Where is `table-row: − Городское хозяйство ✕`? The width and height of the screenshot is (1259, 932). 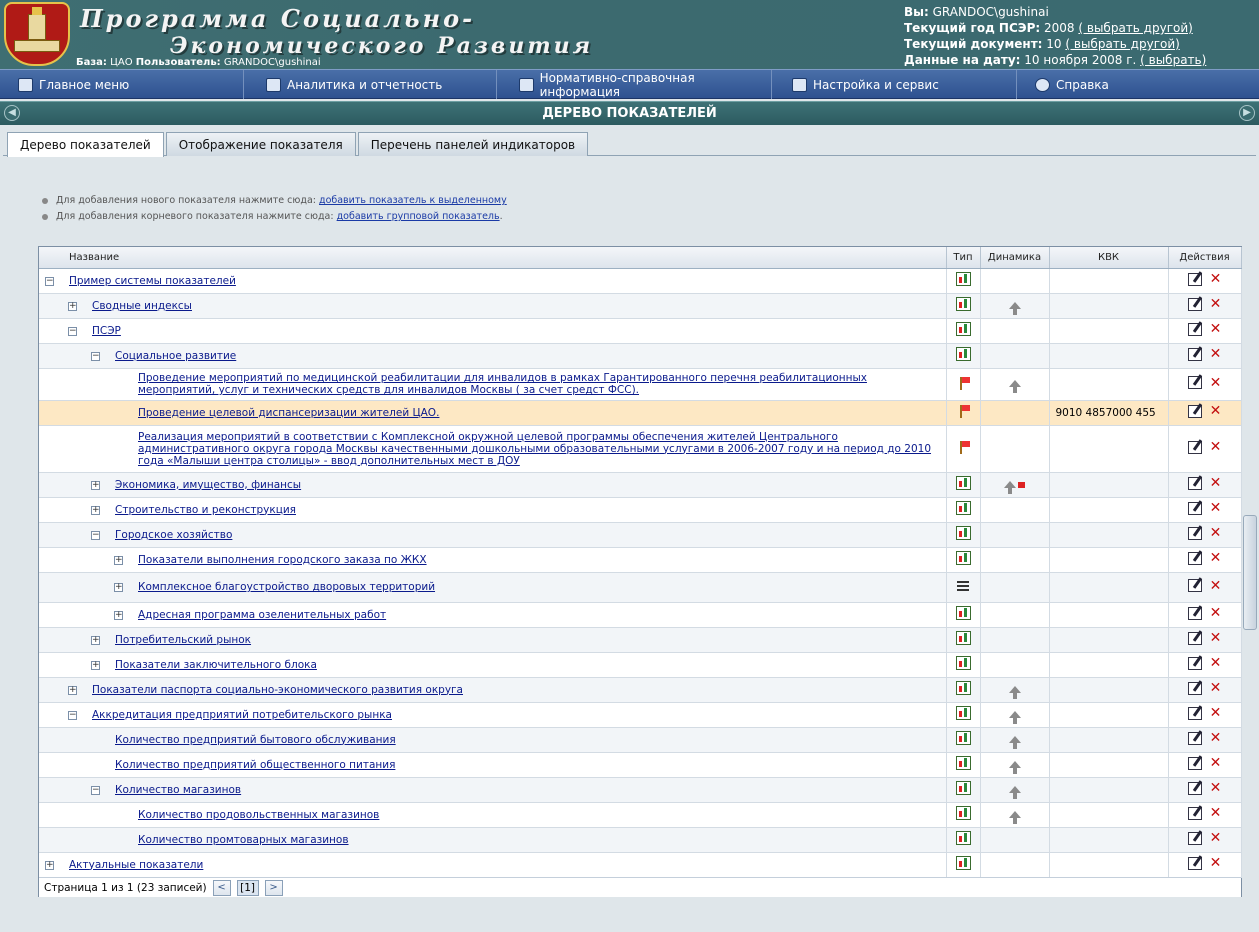
table-row: − Городское хозяйство ✕ is located at coordinates (640, 535).